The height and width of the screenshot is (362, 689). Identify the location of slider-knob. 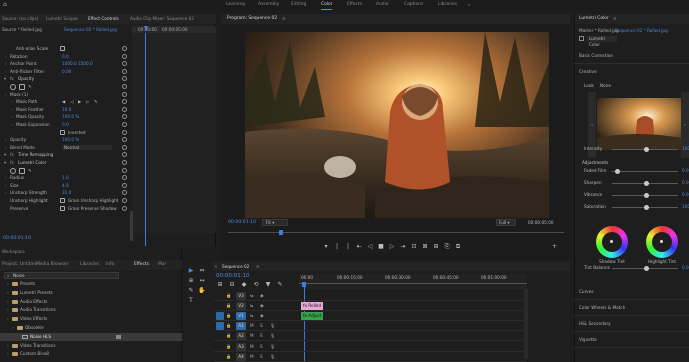
(646, 268).